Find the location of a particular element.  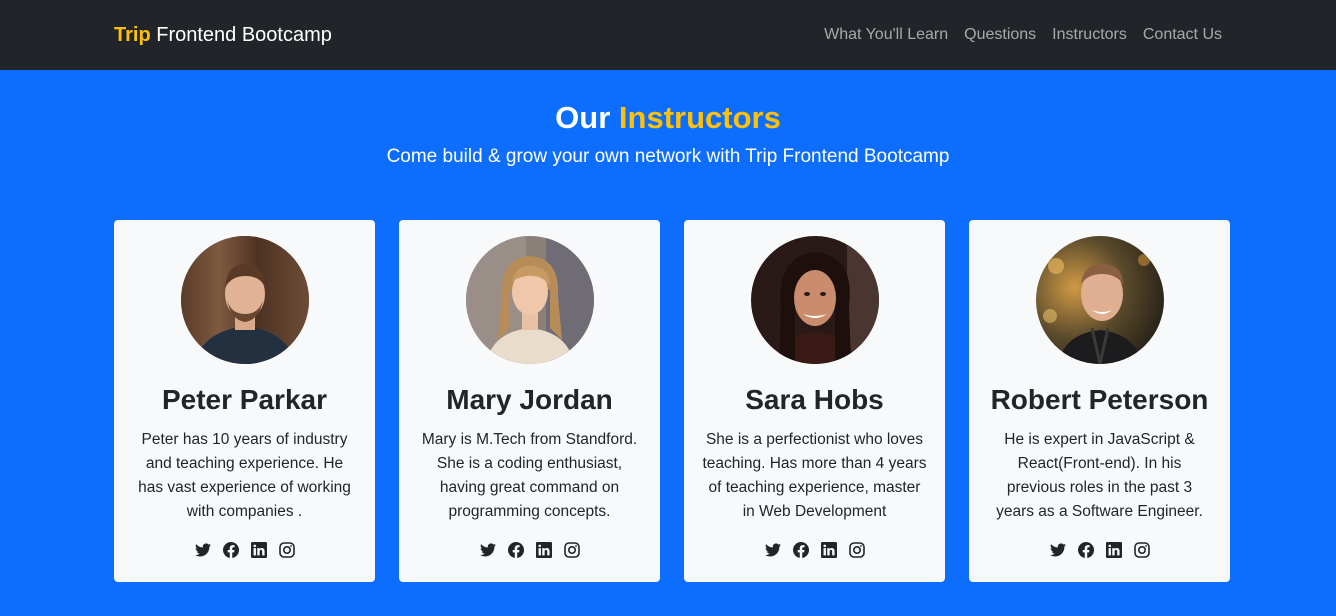

woman-blonde-photo-icon is located at coordinates (529, 300).